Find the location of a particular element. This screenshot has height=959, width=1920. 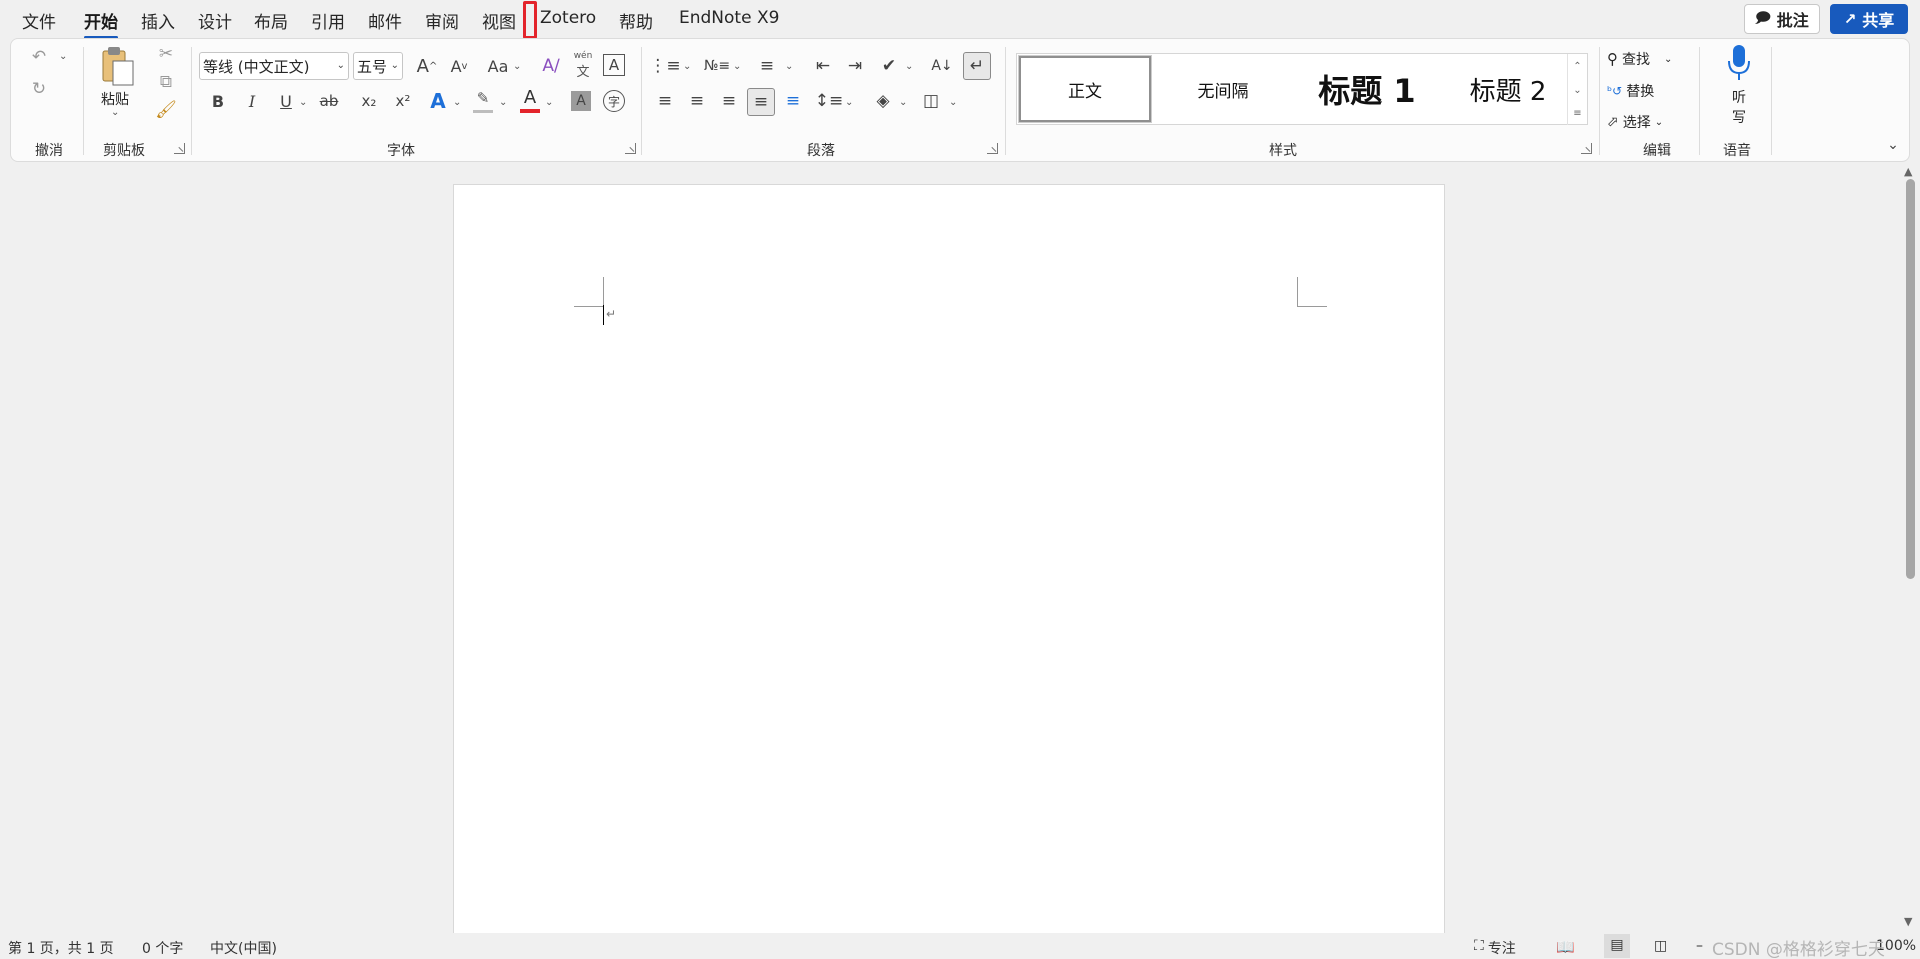

find-button: ⚲ 查找 ⌄ is located at coordinates (1649, 59).